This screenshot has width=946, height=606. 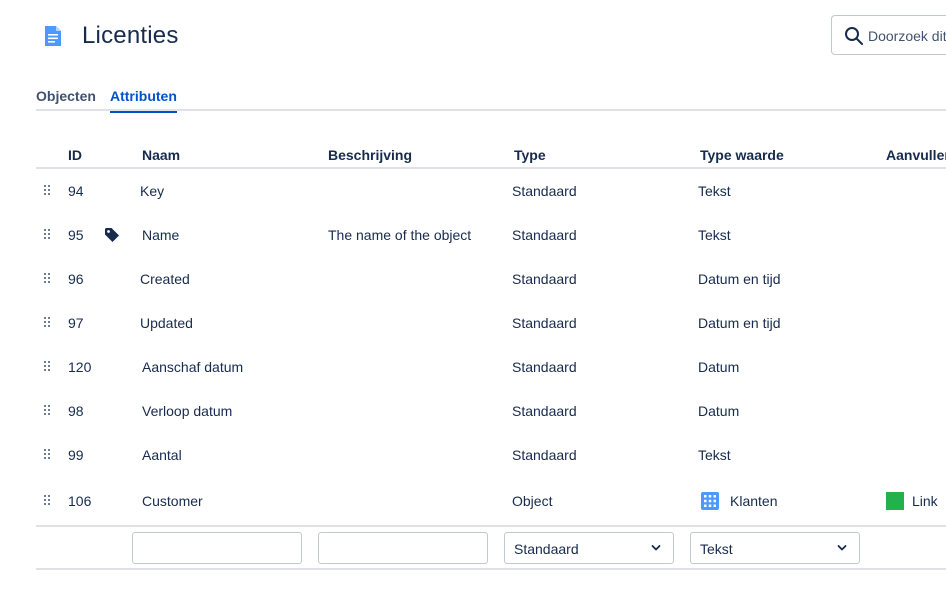 I want to click on tab-objecten: Objecten, so click(x=66, y=99).